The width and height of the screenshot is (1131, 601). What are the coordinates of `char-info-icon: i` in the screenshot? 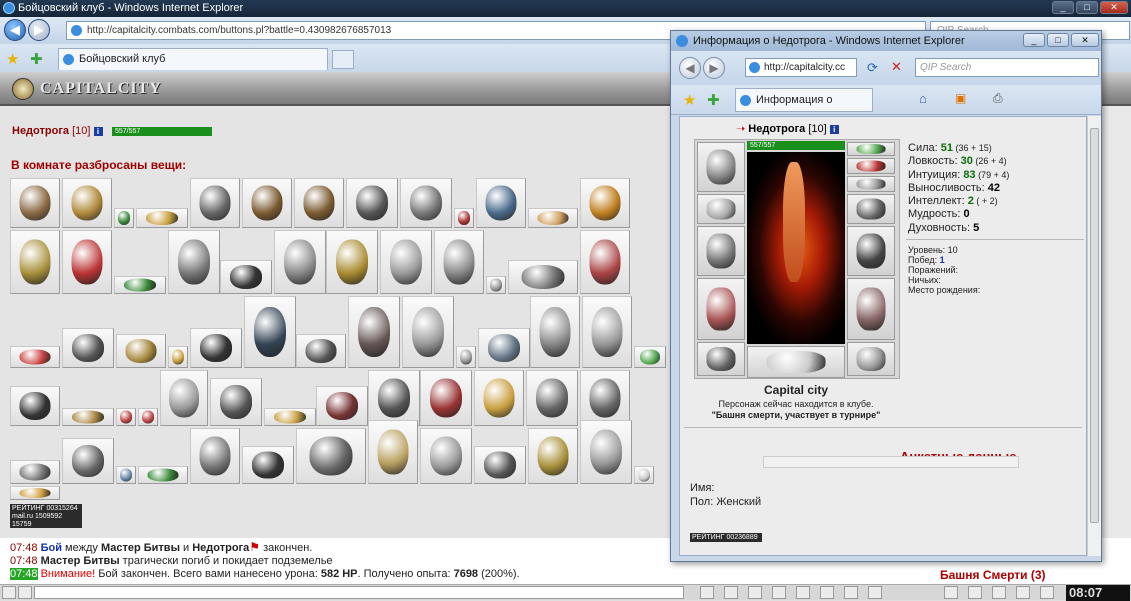 It's located at (834, 129).